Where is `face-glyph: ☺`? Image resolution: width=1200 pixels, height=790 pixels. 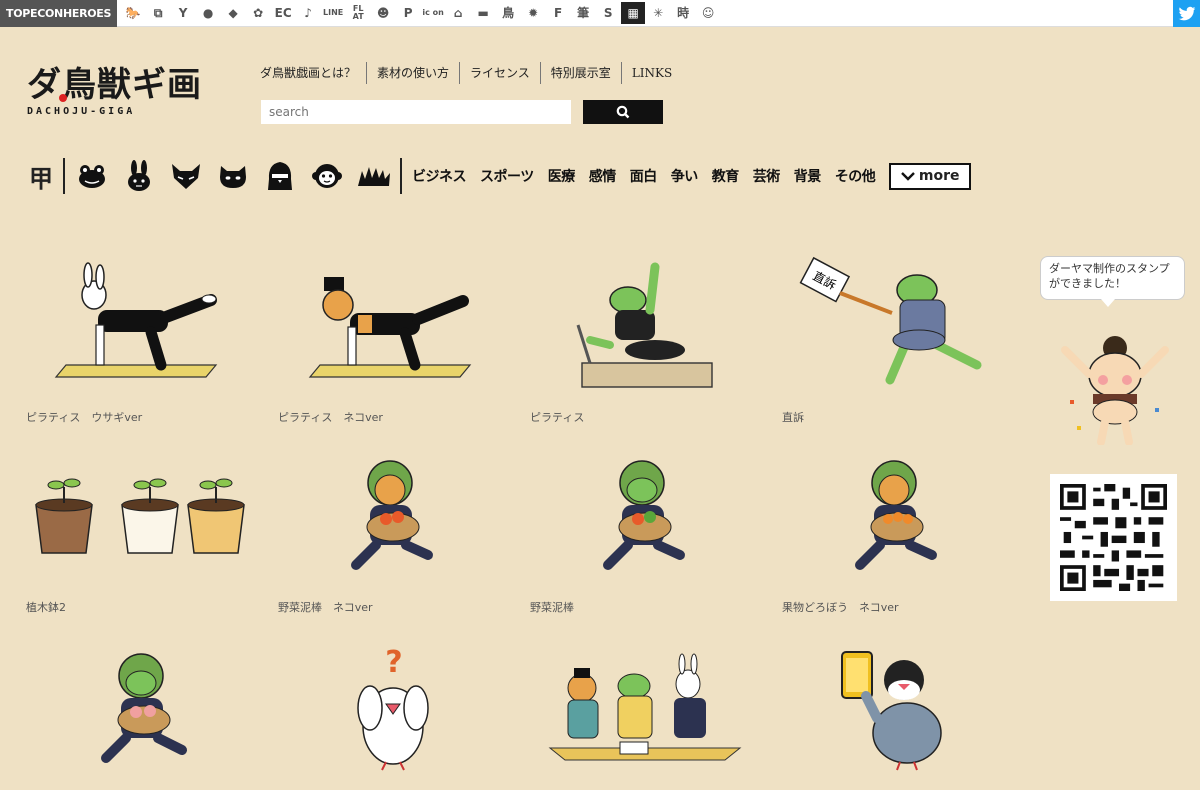 face-glyph: ☺ is located at coordinates (708, 13).